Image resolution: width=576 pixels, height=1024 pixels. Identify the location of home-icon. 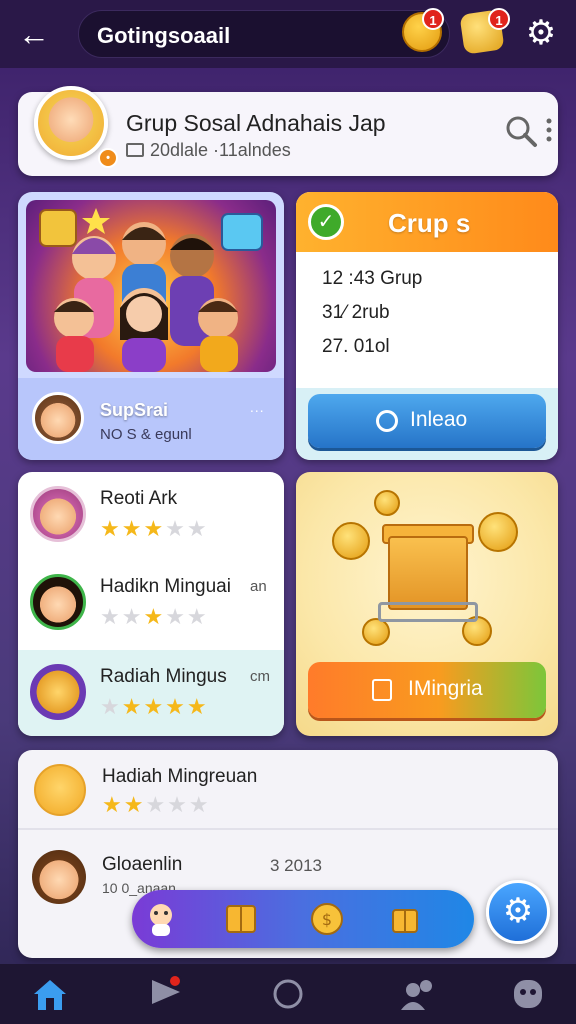
(50, 994).